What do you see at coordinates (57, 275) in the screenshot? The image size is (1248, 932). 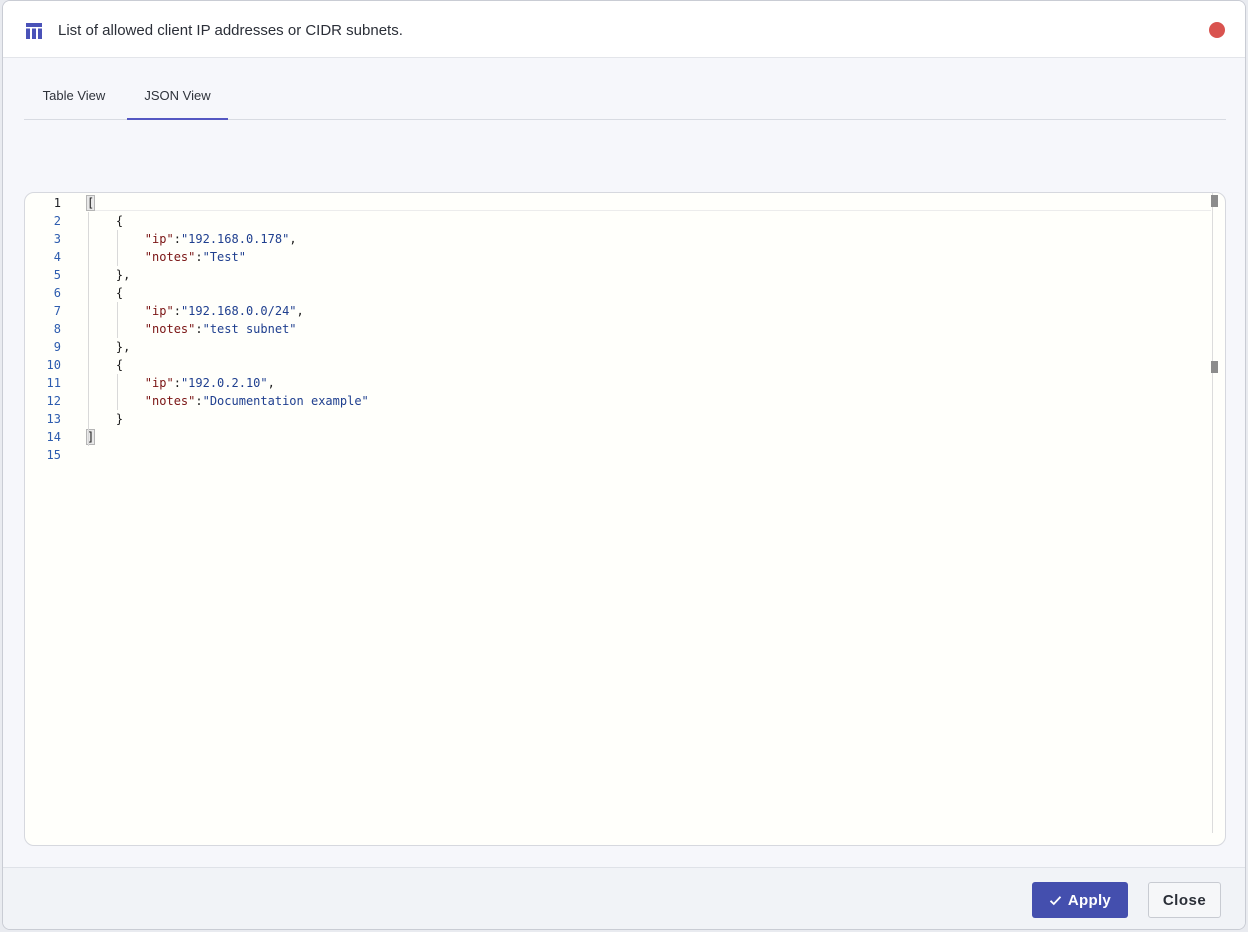 I see `line-number: 5` at bounding box center [57, 275].